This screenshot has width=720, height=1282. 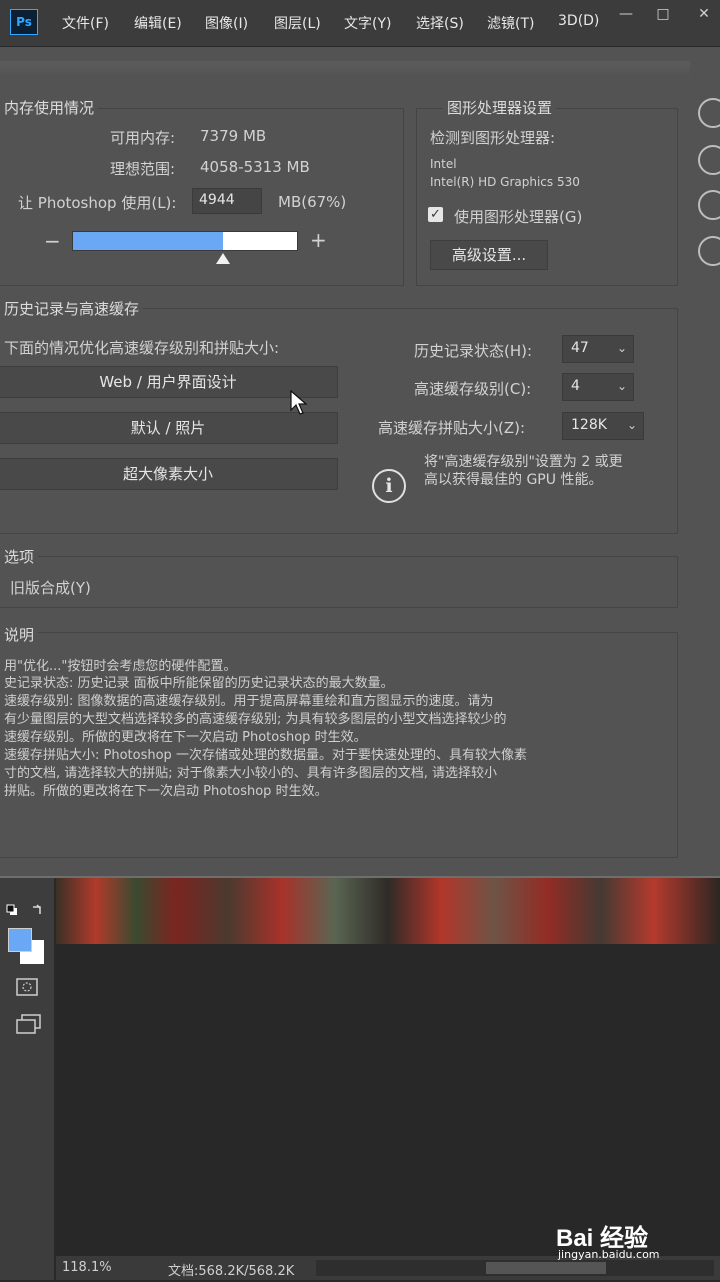 I want to click on use-gpu-checkbox: ✓, so click(x=435, y=214).